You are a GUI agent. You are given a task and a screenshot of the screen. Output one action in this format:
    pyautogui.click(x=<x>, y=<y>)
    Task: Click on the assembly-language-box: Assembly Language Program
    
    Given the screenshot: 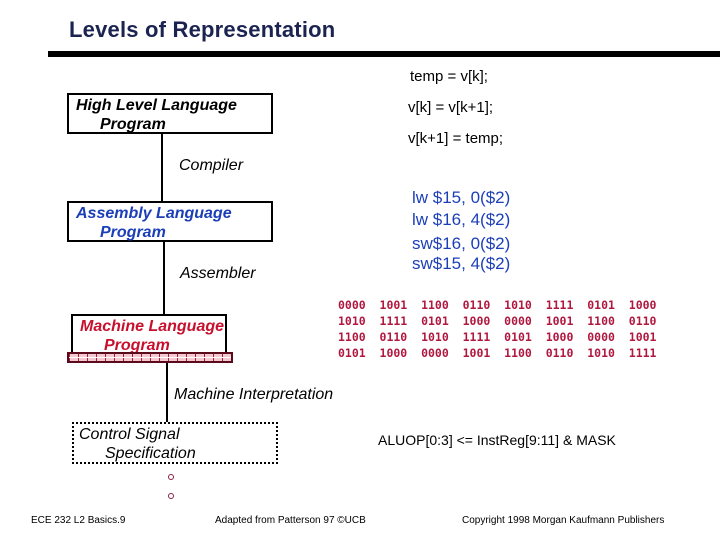 What is the action you would take?
    pyautogui.click(x=170, y=221)
    